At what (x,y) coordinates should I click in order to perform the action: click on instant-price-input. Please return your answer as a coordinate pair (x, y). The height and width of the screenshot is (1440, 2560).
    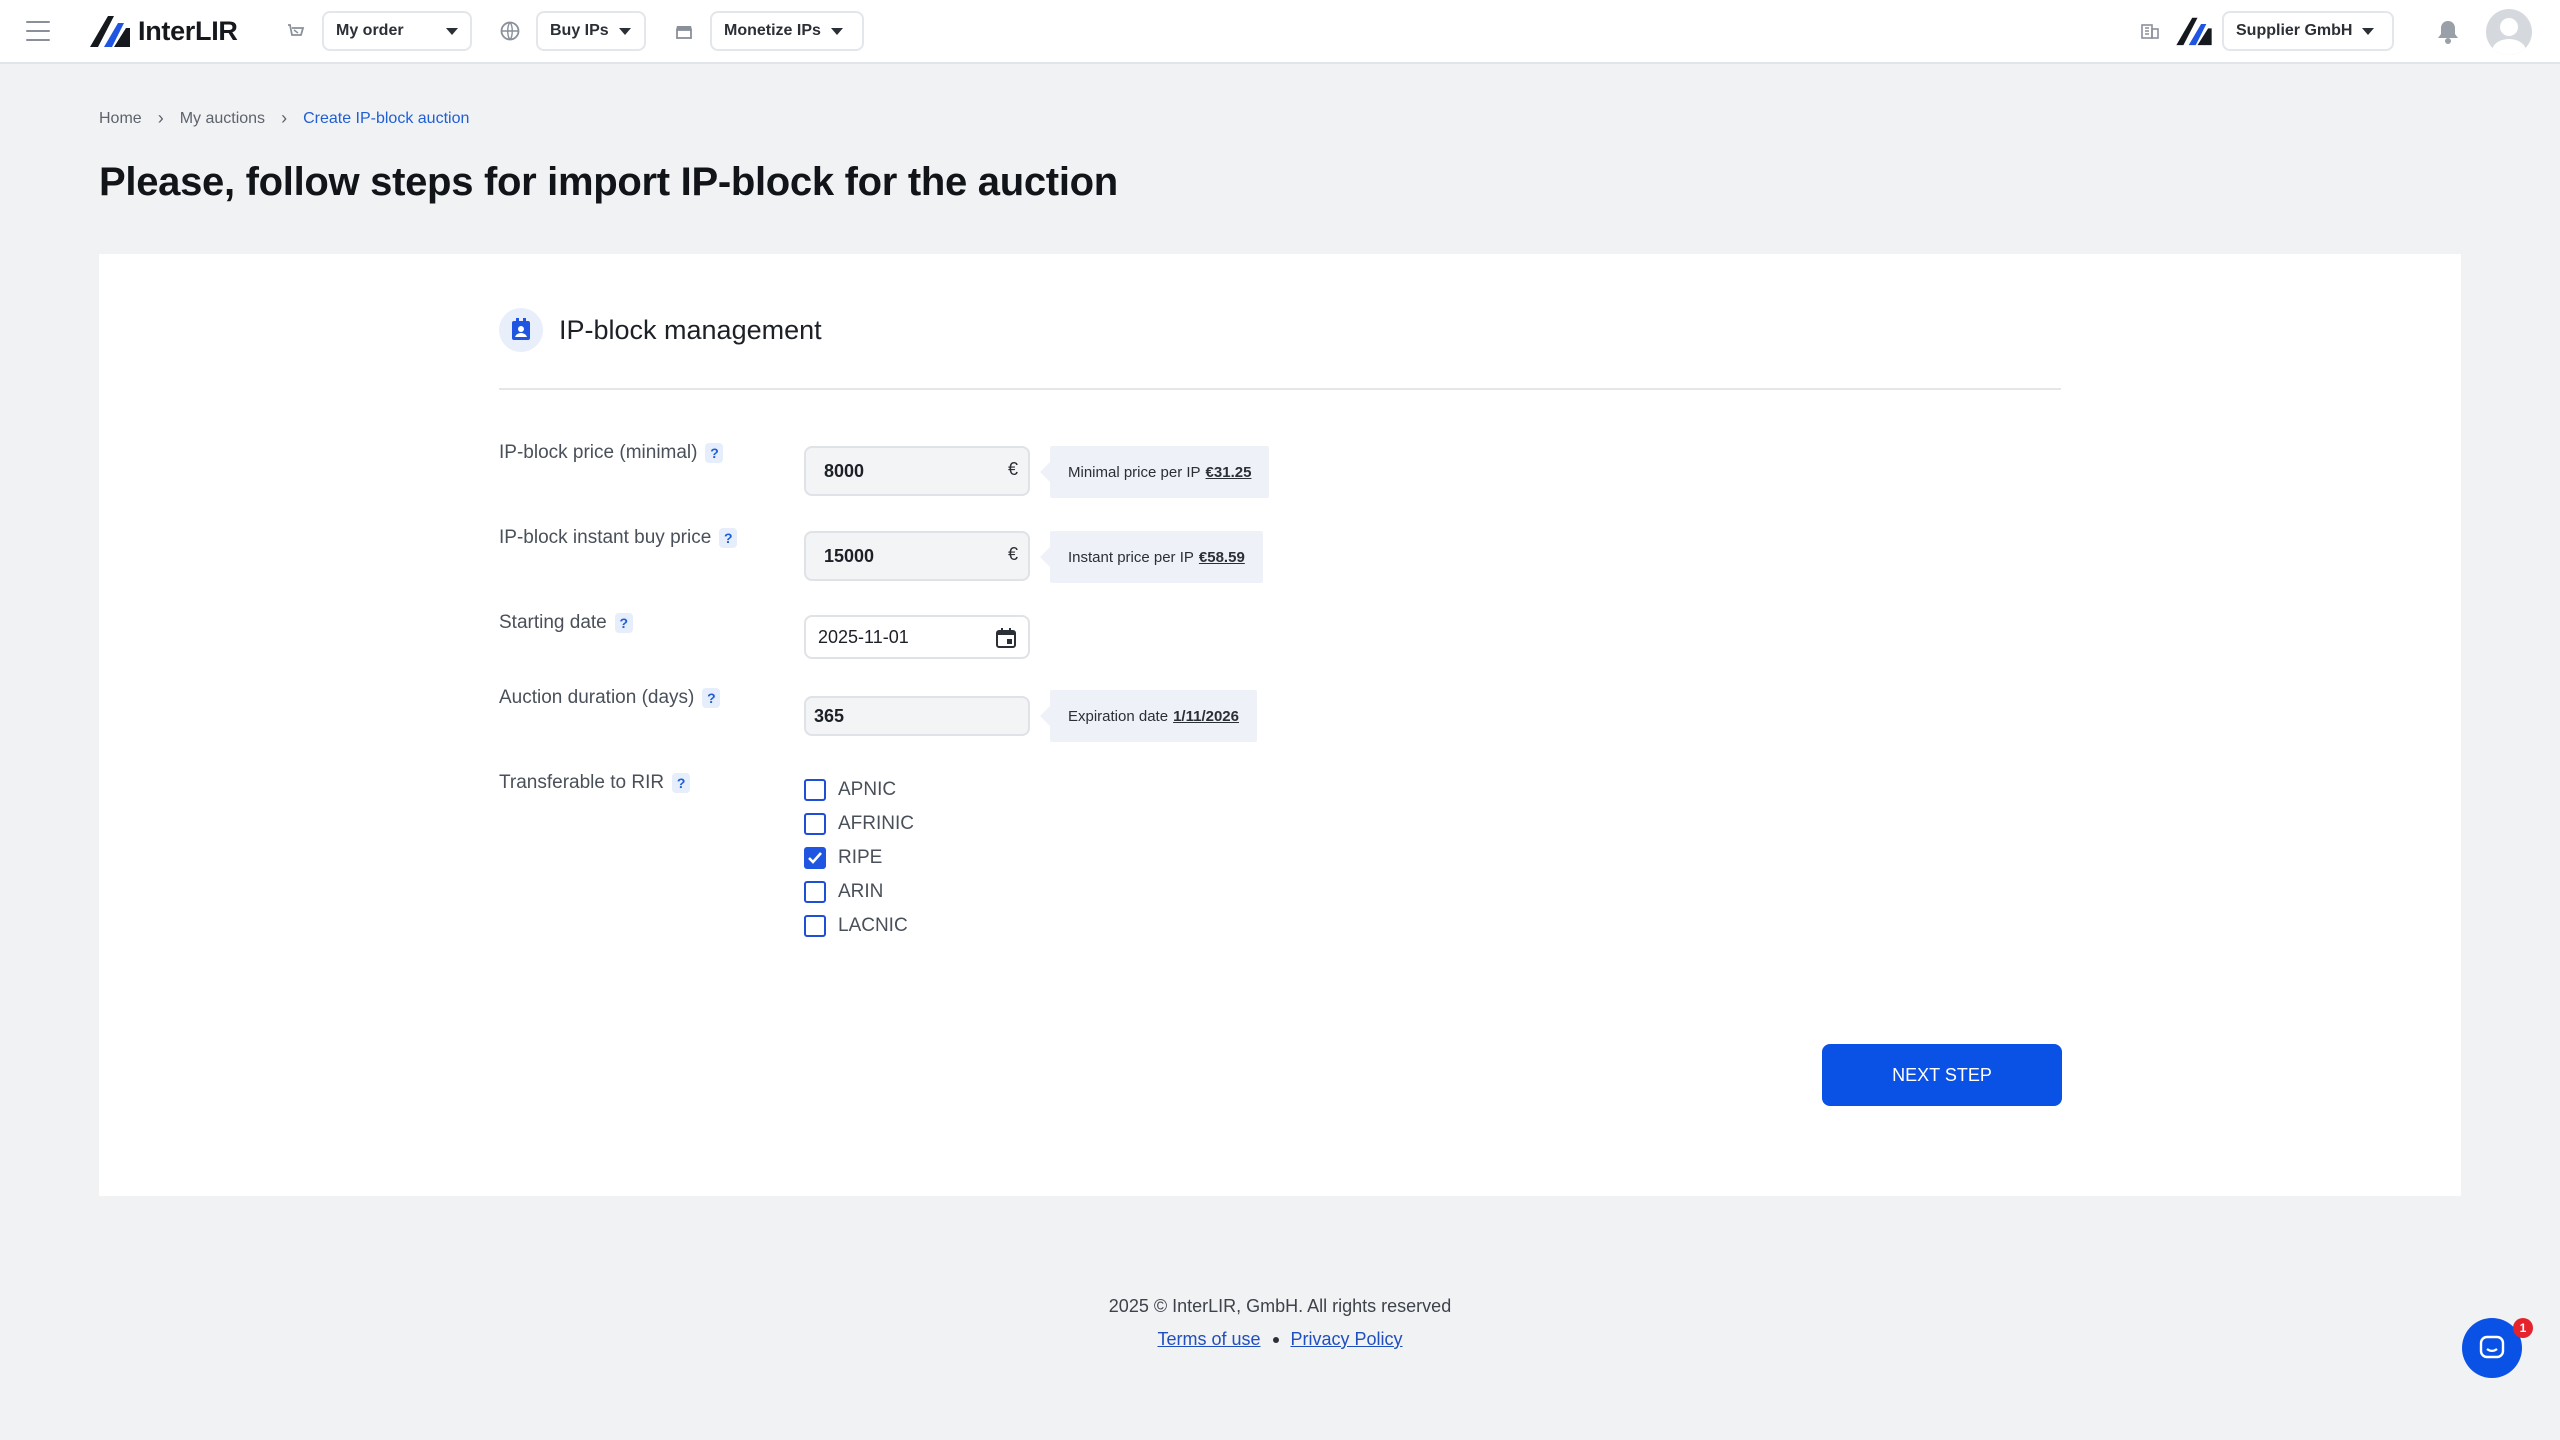
    Looking at the image, I should click on (917, 556).